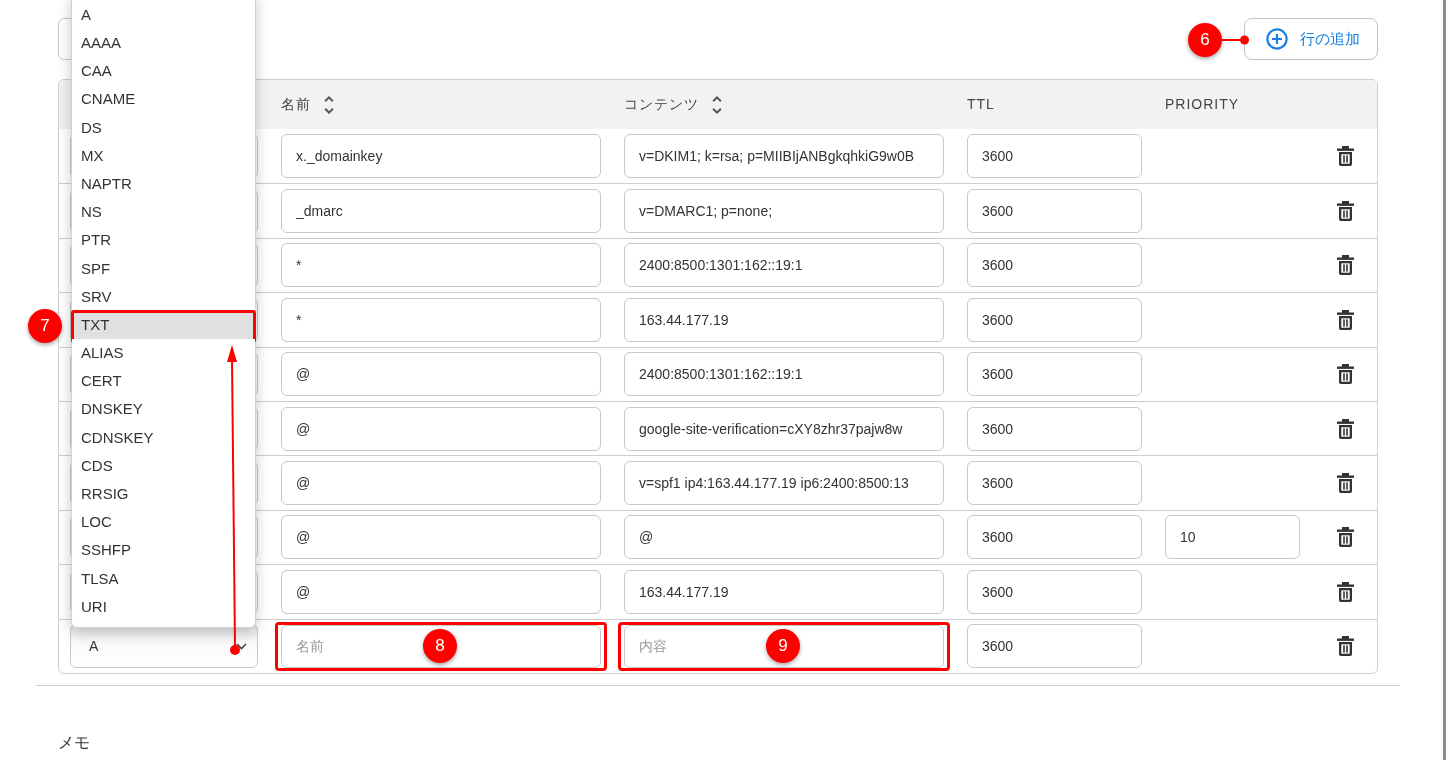  Describe the element at coordinates (163, 409) in the screenshot. I see `menu-item: DNSKEY` at that location.